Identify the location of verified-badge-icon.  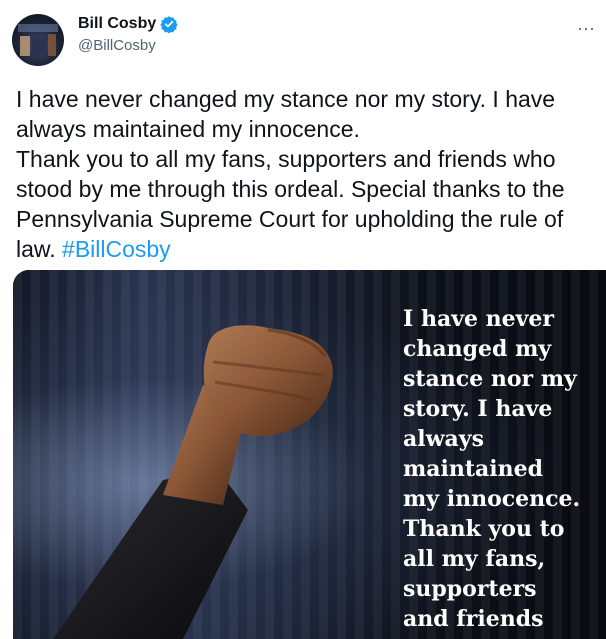
(169, 24).